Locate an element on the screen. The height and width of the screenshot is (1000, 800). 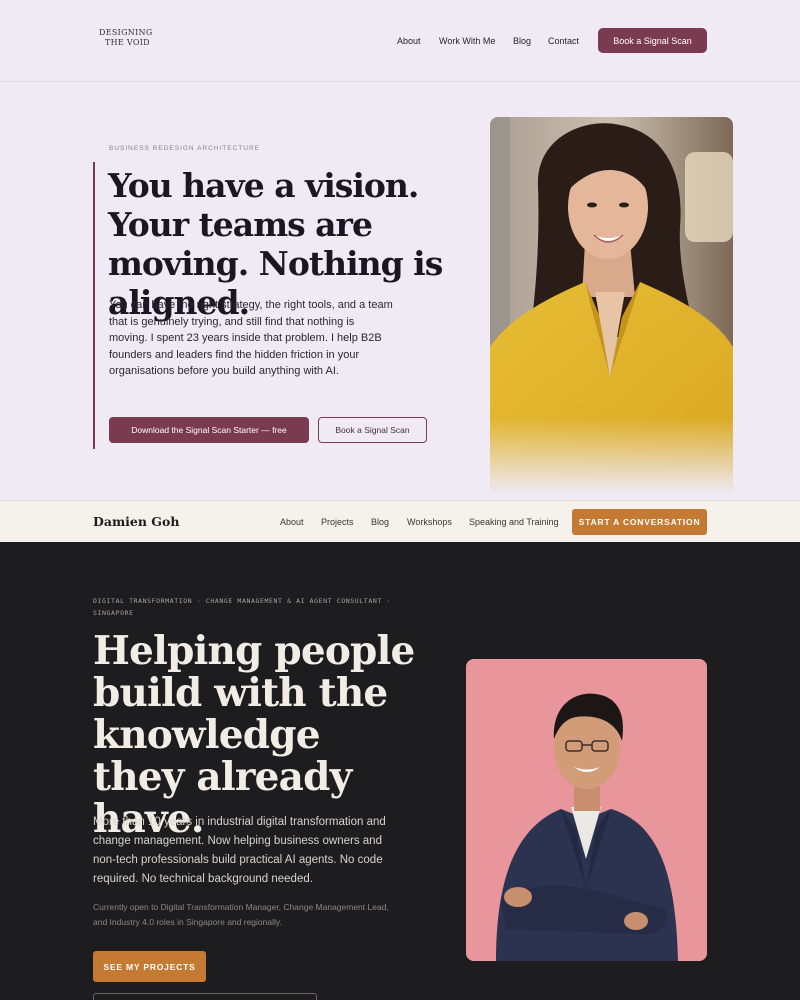
accent-divider is located at coordinates (94, 305).